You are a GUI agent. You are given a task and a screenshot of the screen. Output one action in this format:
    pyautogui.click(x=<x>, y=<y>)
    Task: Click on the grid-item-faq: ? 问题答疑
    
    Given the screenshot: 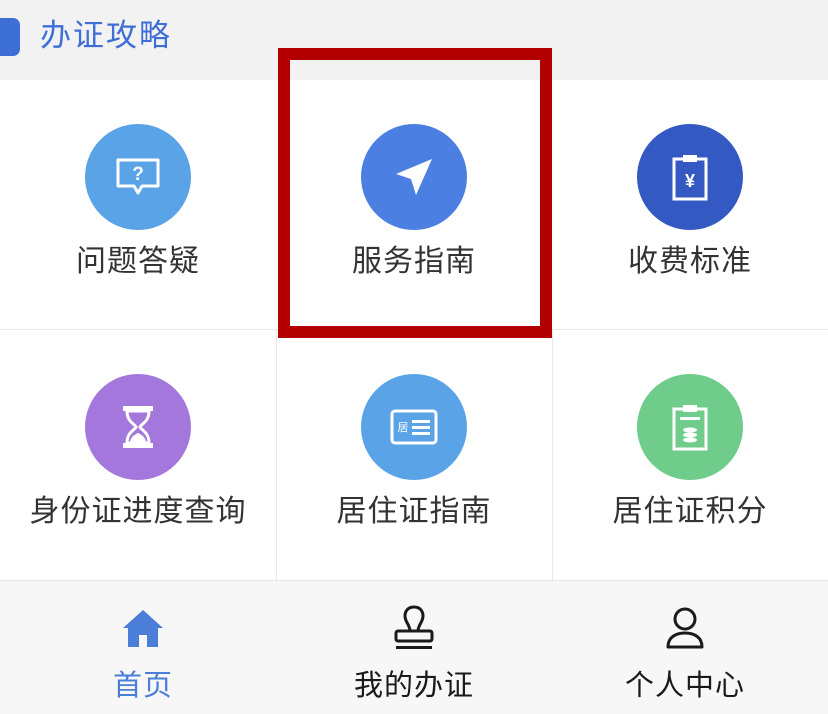 What is the action you would take?
    pyautogui.click(x=138, y=205)
    